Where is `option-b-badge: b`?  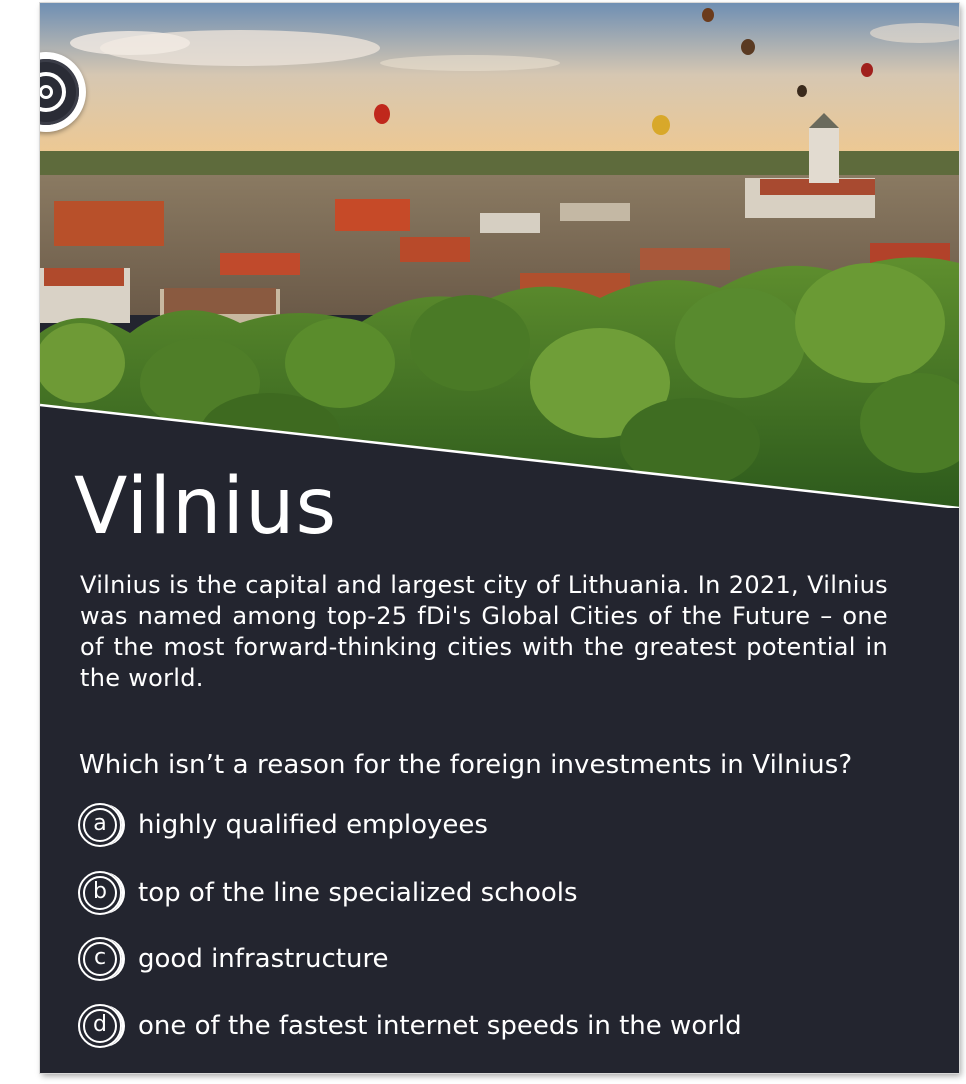 option-b-badge: b is located at coordinates (100, 893).